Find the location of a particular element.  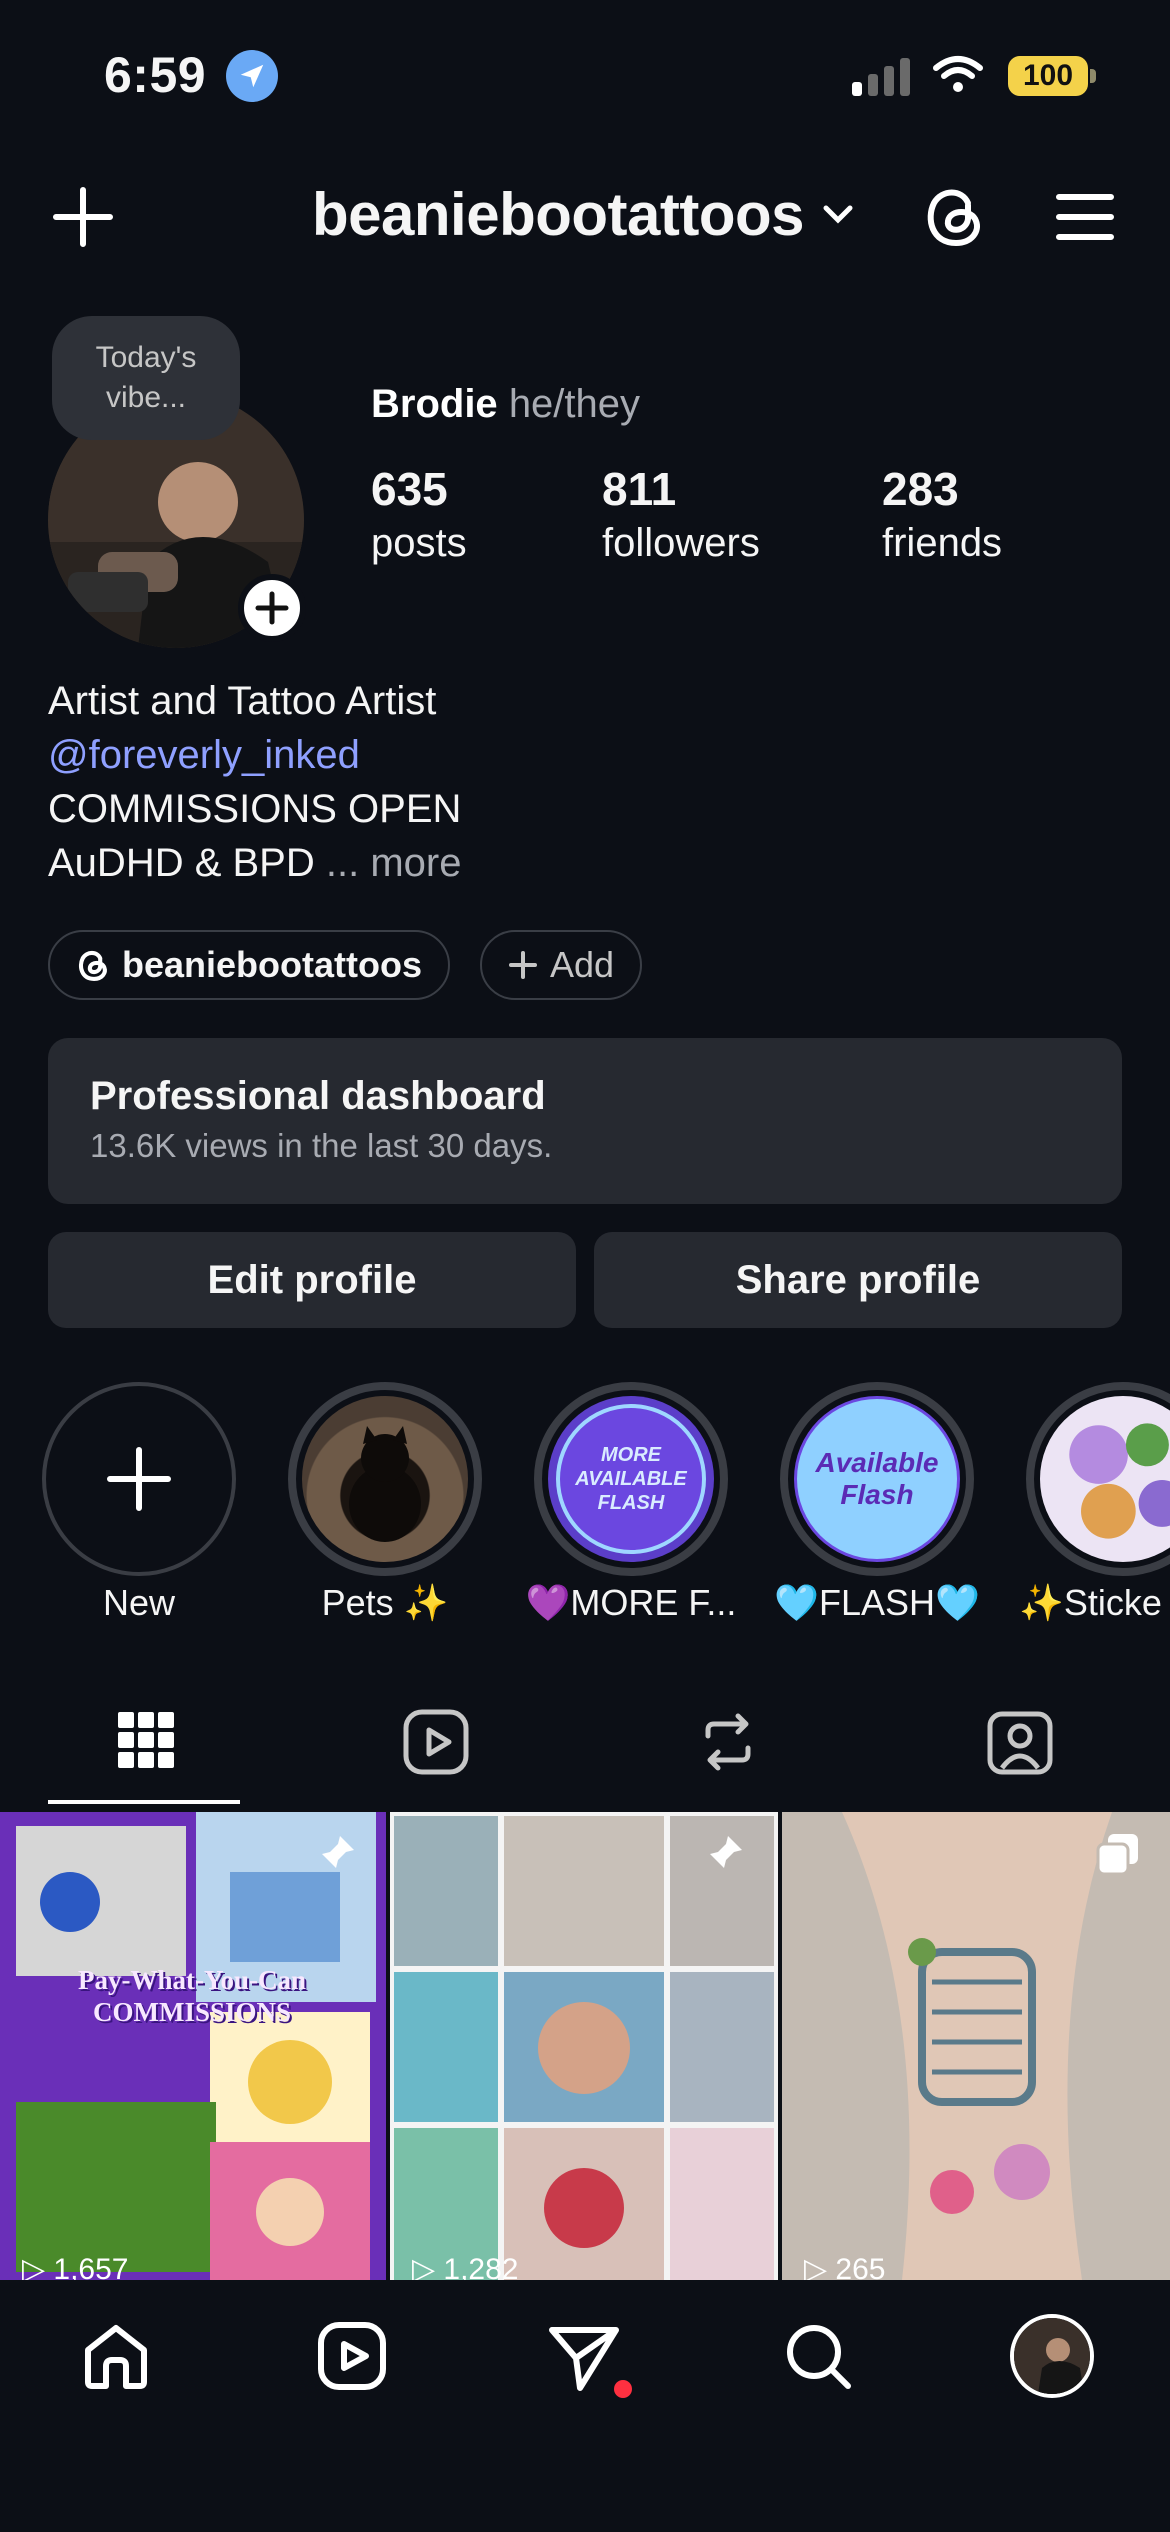

post-3-views: ▷ 265 is located at coordinates (844, 2266).